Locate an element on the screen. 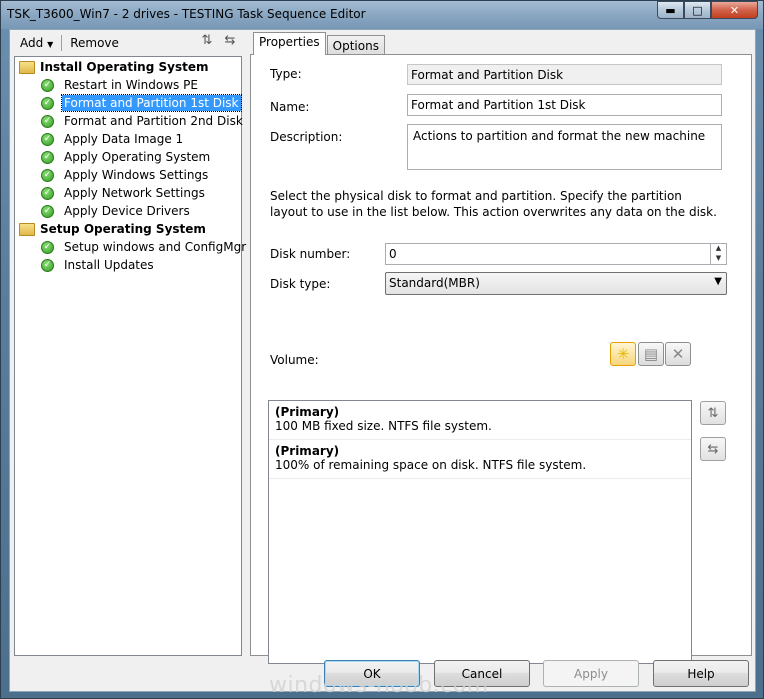 The height and width of the screenshot is (699, 764). volume-label: Volume: is located at coordinates (294, 360).